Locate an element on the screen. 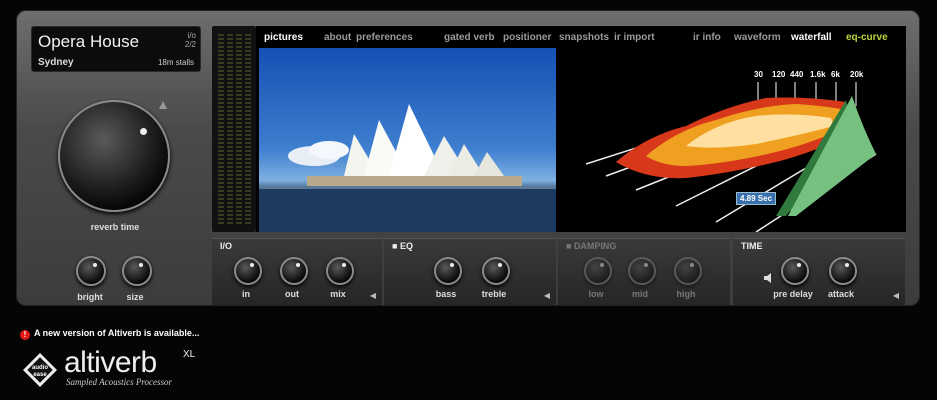 This screenshot has width=937, height=400. low-knob is located at coordinates (598, 271).